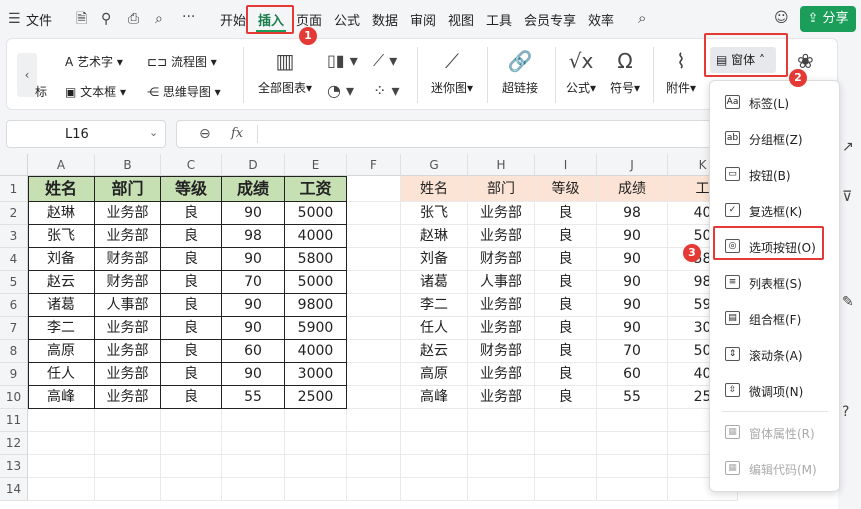 The image size is (861, 509). What do you see at coordinates (61, 189) in the screenshot?
I see `left-header-cell: 姓名` at bounding box center [61, 189].